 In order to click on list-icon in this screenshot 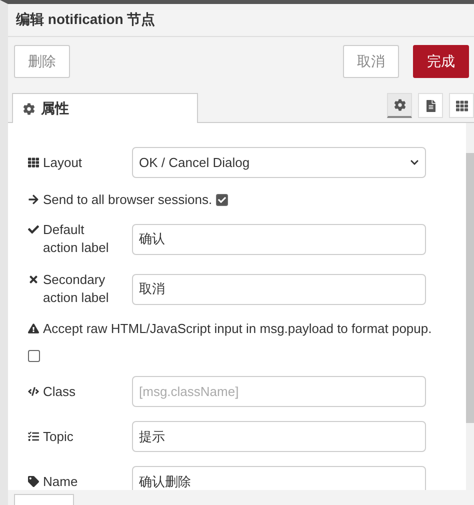, I will do `click(33, 436)`.